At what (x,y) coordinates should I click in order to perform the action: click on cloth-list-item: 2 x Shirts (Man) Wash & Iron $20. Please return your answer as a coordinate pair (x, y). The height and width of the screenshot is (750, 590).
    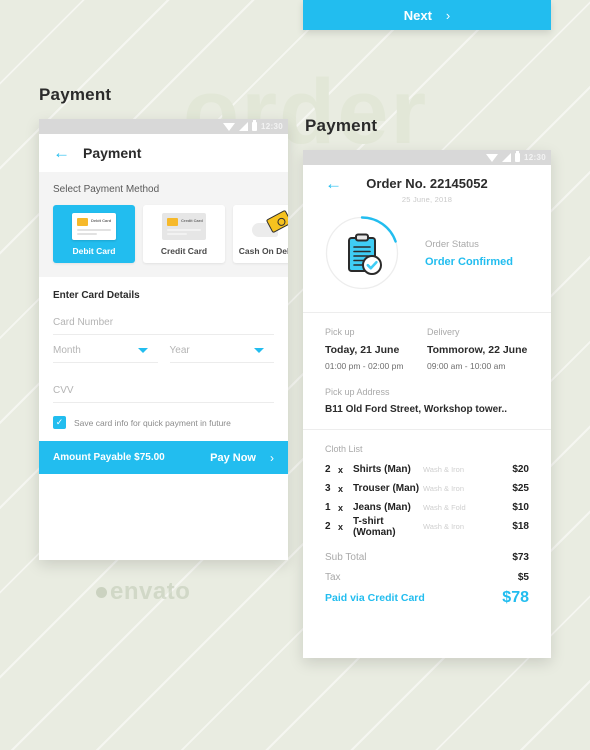
    Looking at the image, I should click on (427, 469).